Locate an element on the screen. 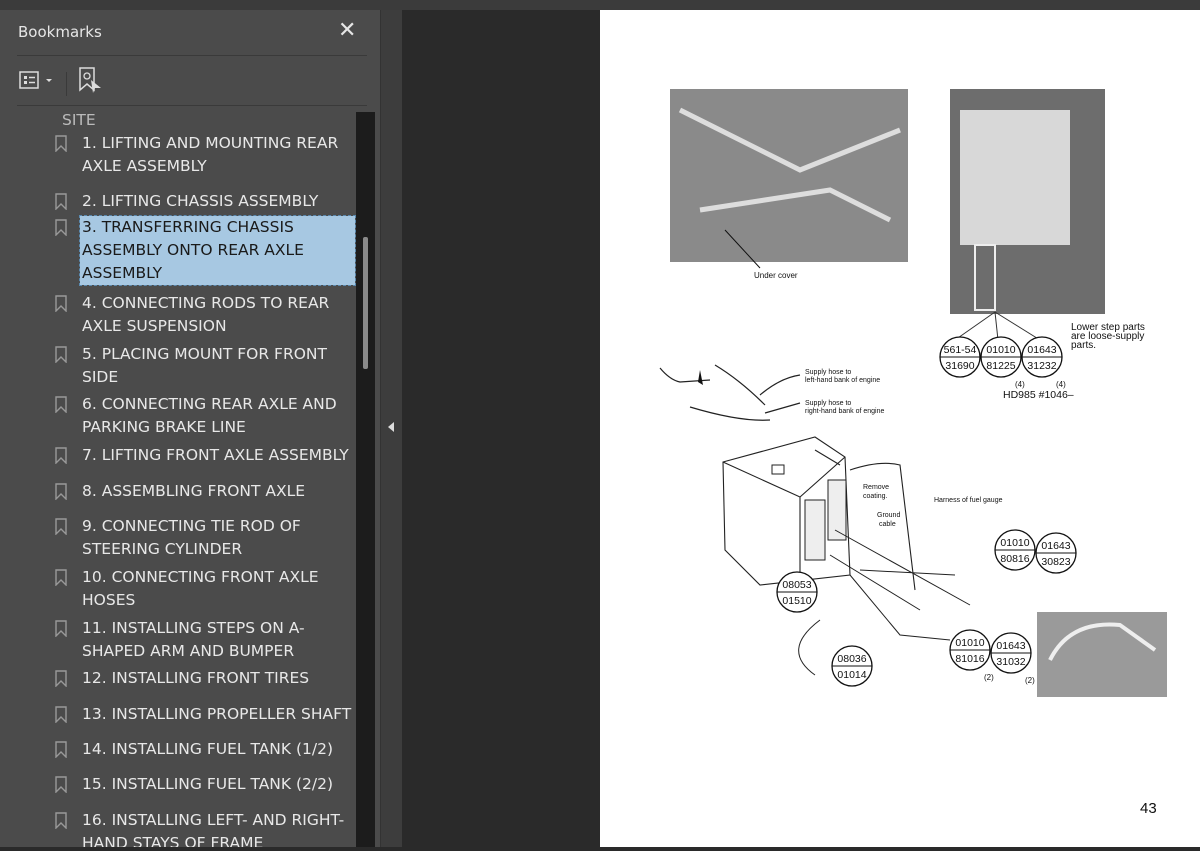 The width and height of the screenshot is (1200, 851). part-bottom: 80816 is located at coordinates (1014, 559).